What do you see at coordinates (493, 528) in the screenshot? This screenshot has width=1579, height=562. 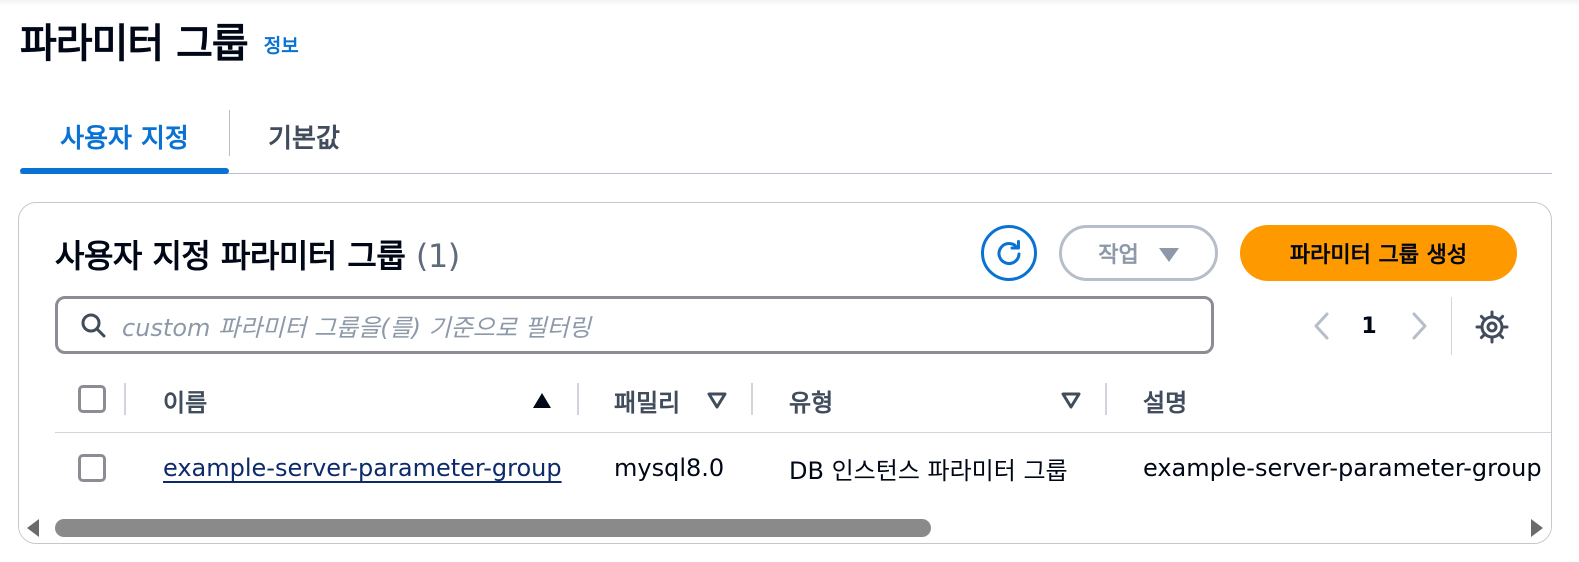 I see `scrollbar-thumb` at bounding box center [493, 528].